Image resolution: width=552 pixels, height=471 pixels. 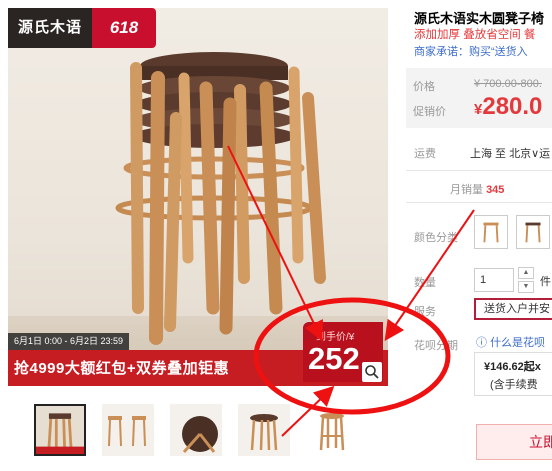 I want to click on arrow-up-icon: ▲, so click(x=526, y=273).